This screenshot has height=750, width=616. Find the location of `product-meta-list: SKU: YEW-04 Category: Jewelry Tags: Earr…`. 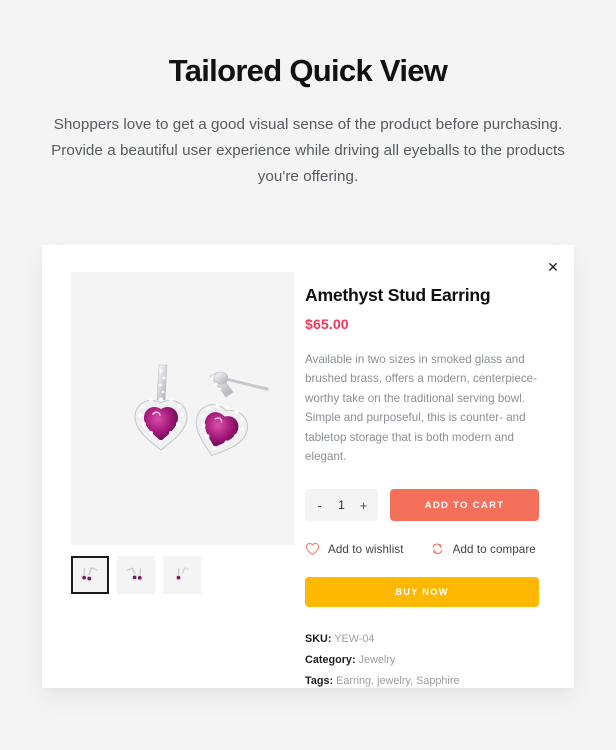

product-meta-list: SKU: YEW-04 Category: Jewelry Tags: Earr… is located at coordinates (422, 660).